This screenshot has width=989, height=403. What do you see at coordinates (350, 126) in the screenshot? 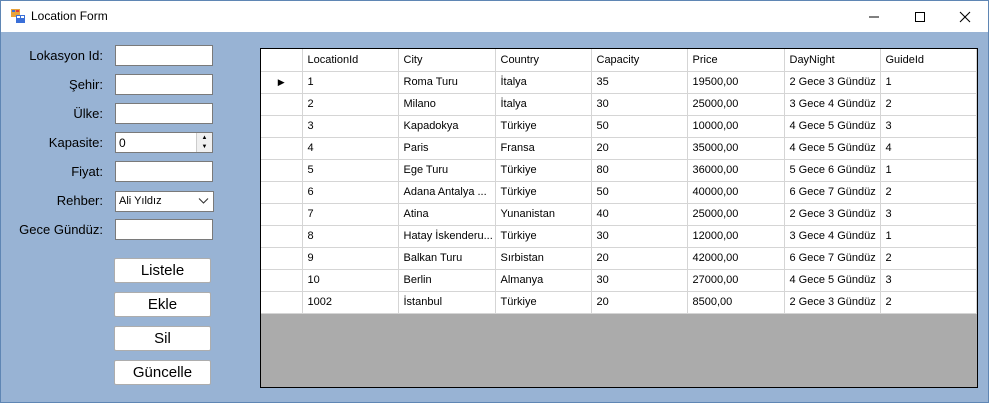
I see `cell-location-id: 3` at bounding box center [350, 126].